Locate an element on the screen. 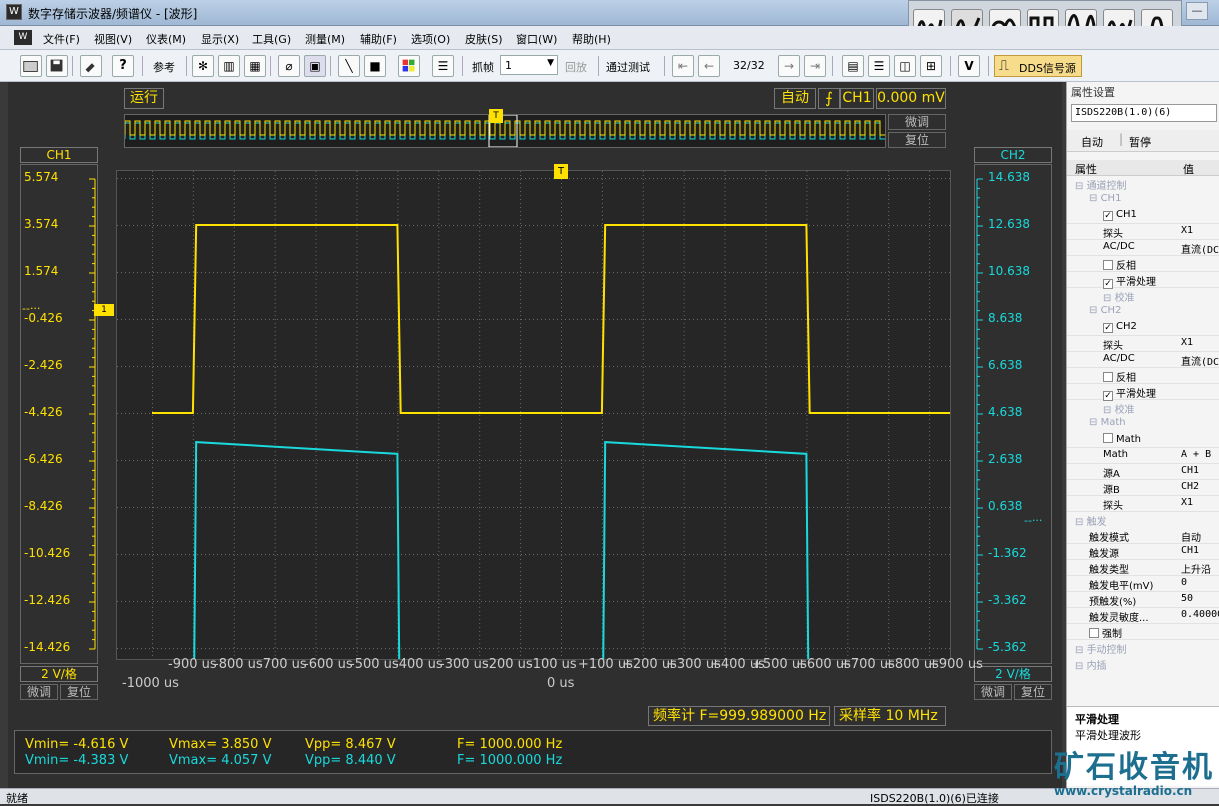 This screenshot has height=806, width=1219. trigger-source: CH1 is located at coordinates (857, 98).